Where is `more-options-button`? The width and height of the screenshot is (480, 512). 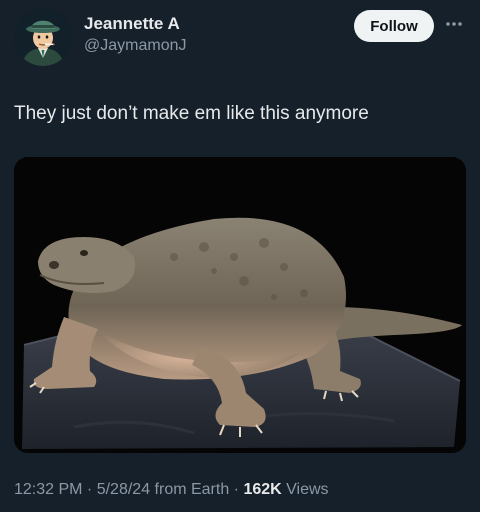 more-options-button is located at coordinates (454, 24).